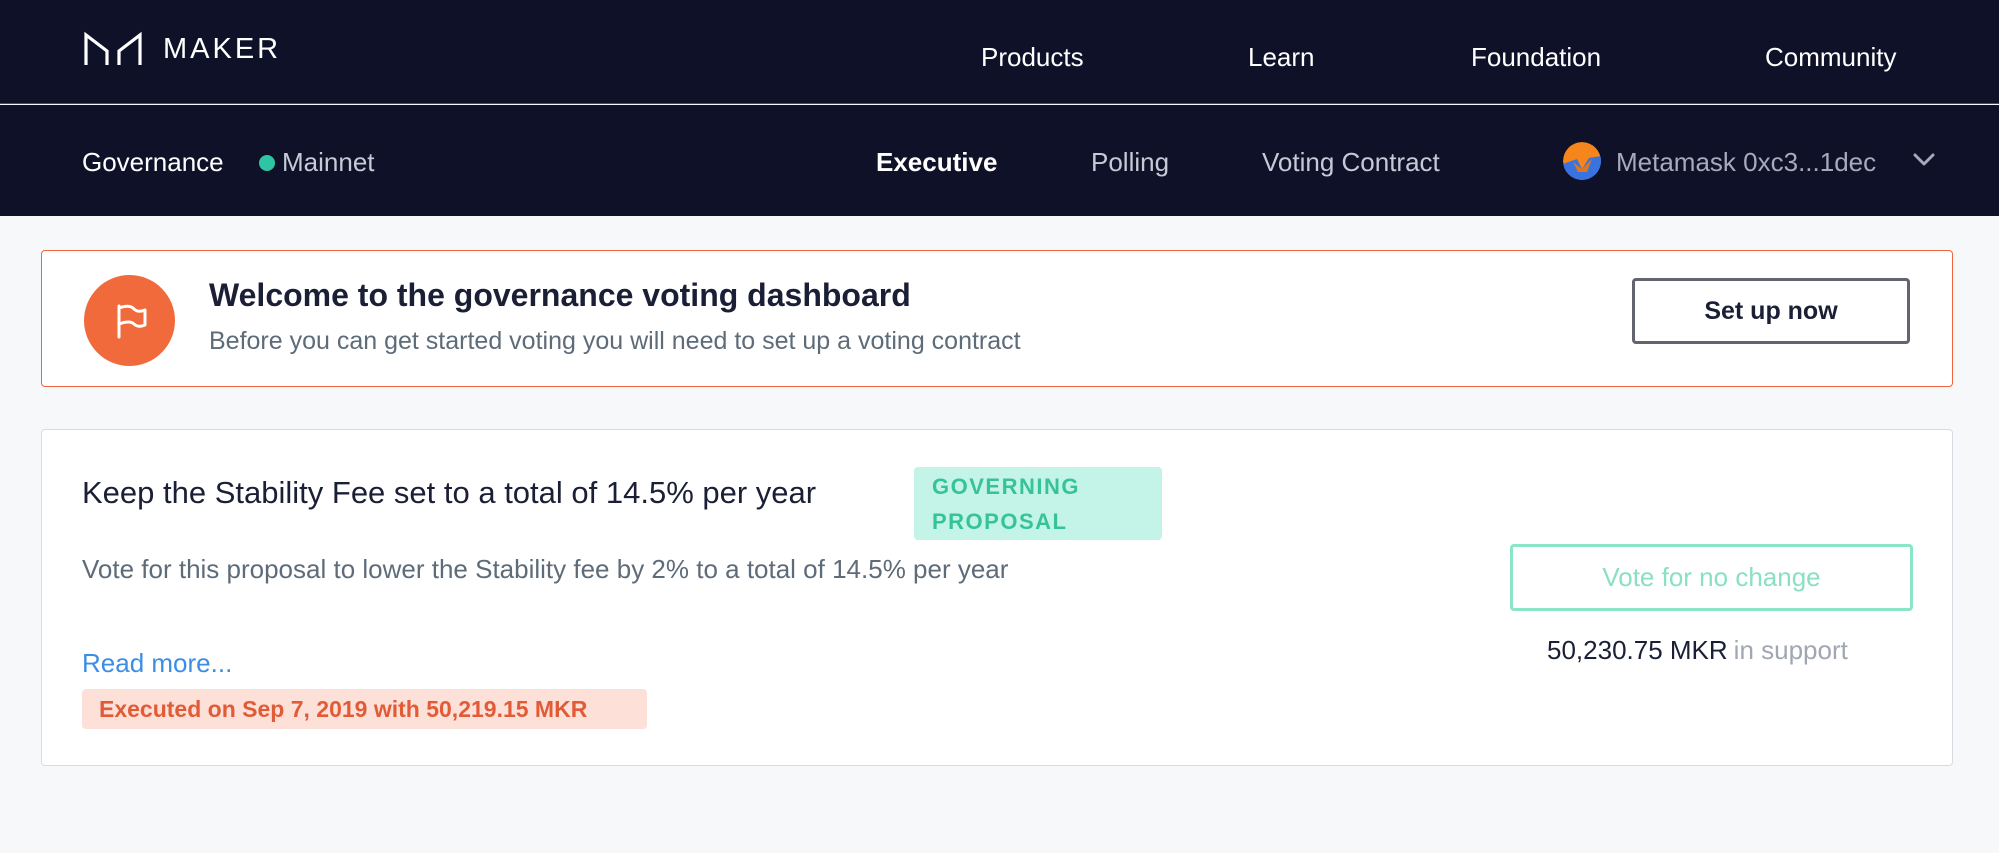  Describe the element at coordinates (1536, 57) in the screenshot. I see `nav-foundation: Foundation` at that location.